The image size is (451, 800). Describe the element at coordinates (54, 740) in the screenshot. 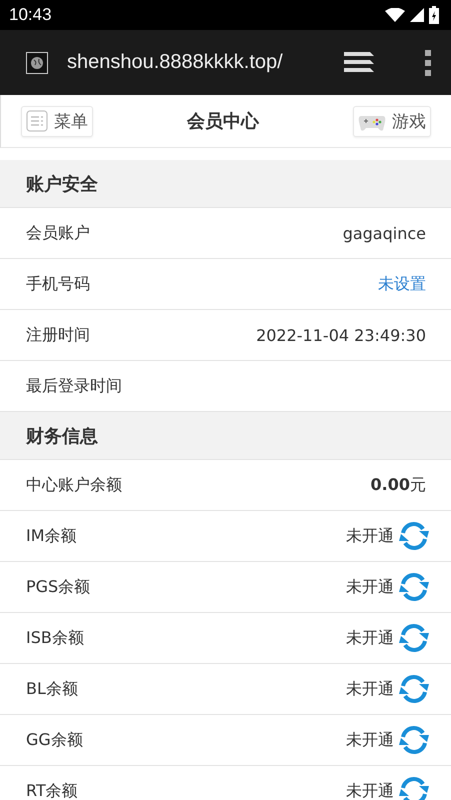

I see `field-label: GG余额` at that location.